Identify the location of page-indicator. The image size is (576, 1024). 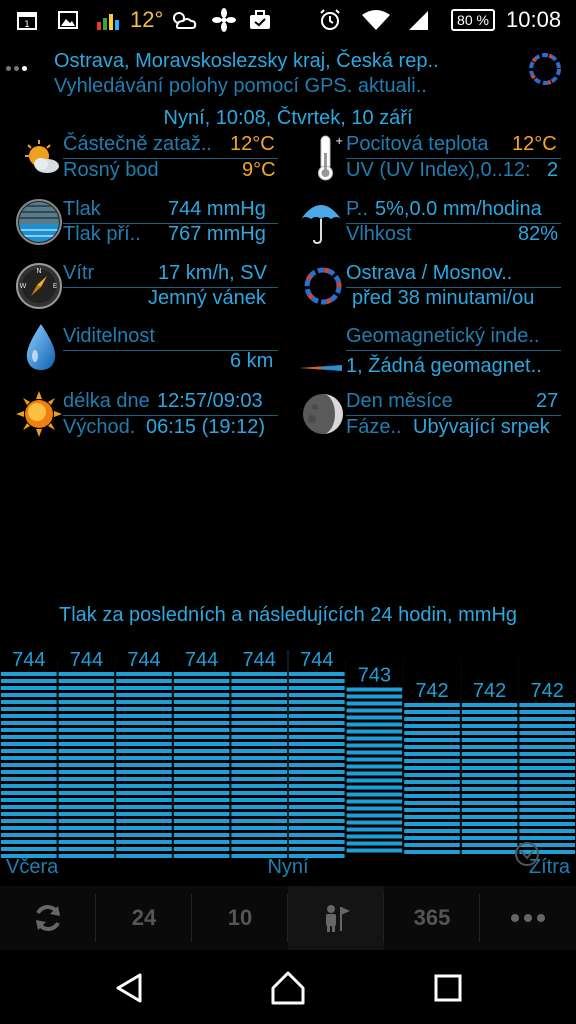
(18, 67).